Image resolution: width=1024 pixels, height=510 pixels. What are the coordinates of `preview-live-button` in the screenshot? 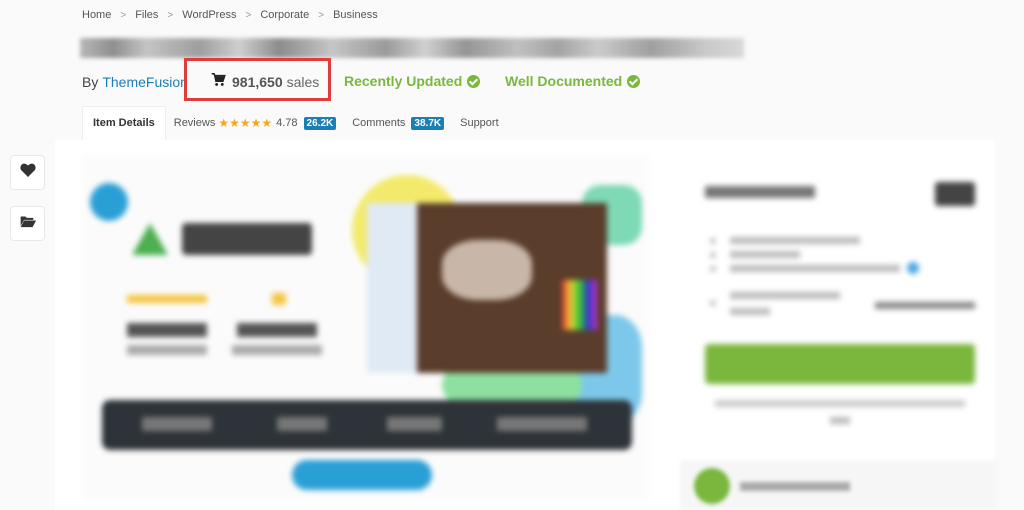 It's located at (362, 475).